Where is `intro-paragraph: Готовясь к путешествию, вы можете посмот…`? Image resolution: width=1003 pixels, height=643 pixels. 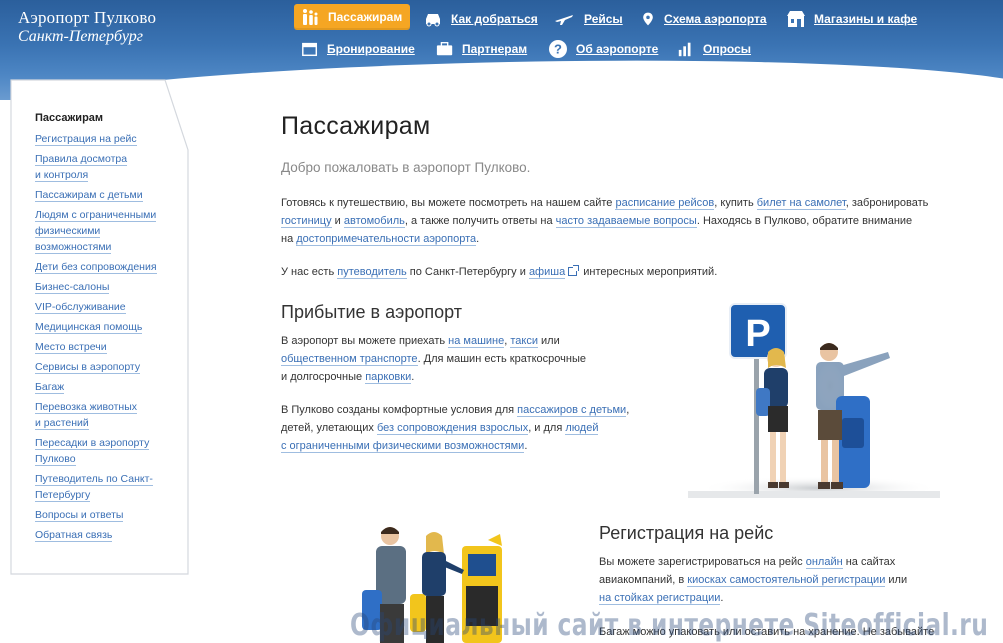
intro-paragraph: Готовясь к путешествию, вы можете посмот… is located at coordinates (621, 221).